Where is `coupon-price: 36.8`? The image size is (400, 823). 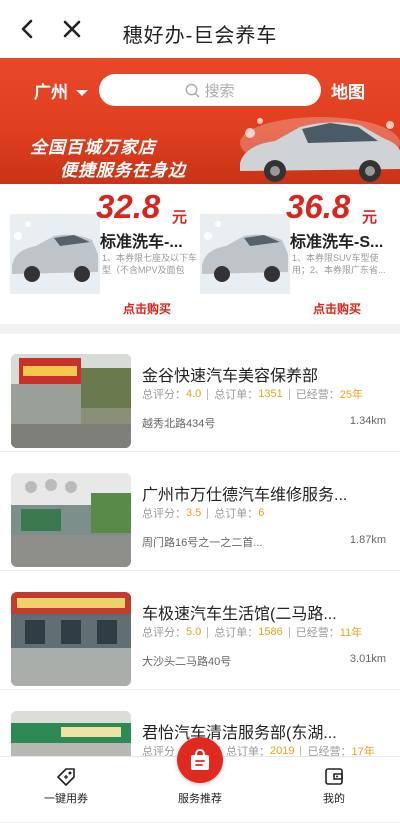
coupon-price: 36.8 is located at coordinates (318, 206).